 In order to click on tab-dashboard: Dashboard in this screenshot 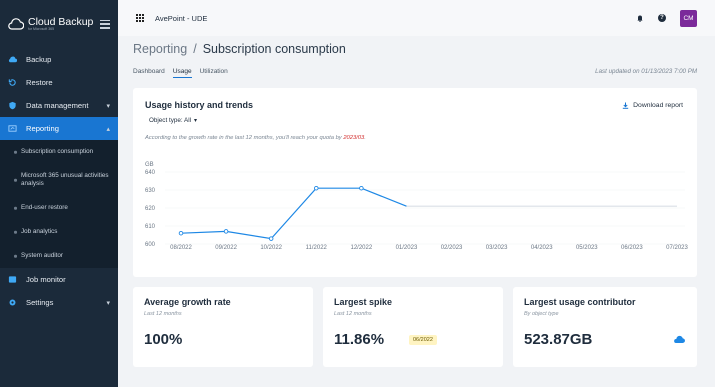, I will do `click(149, 73)`.